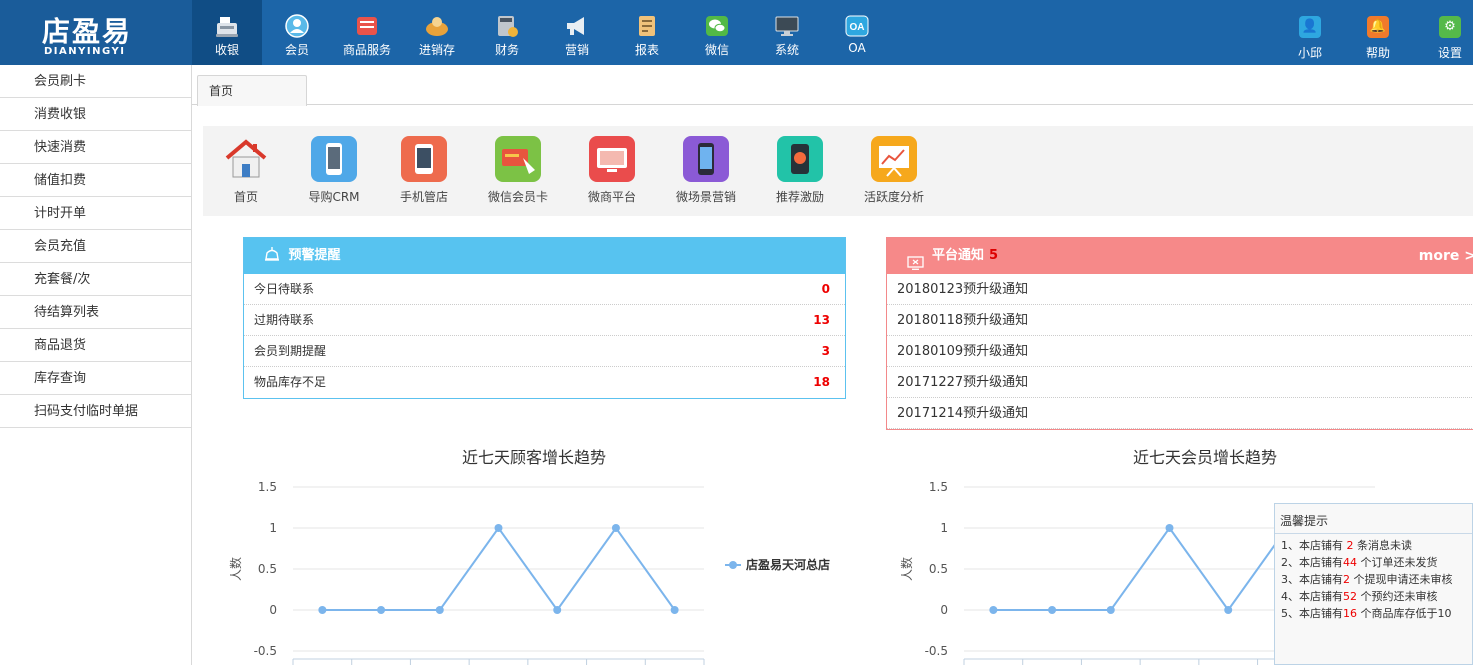 Image resolution: width=1473 pixels, height=665 pixels. I want to click on notice-count: 5, so click(994, 255).